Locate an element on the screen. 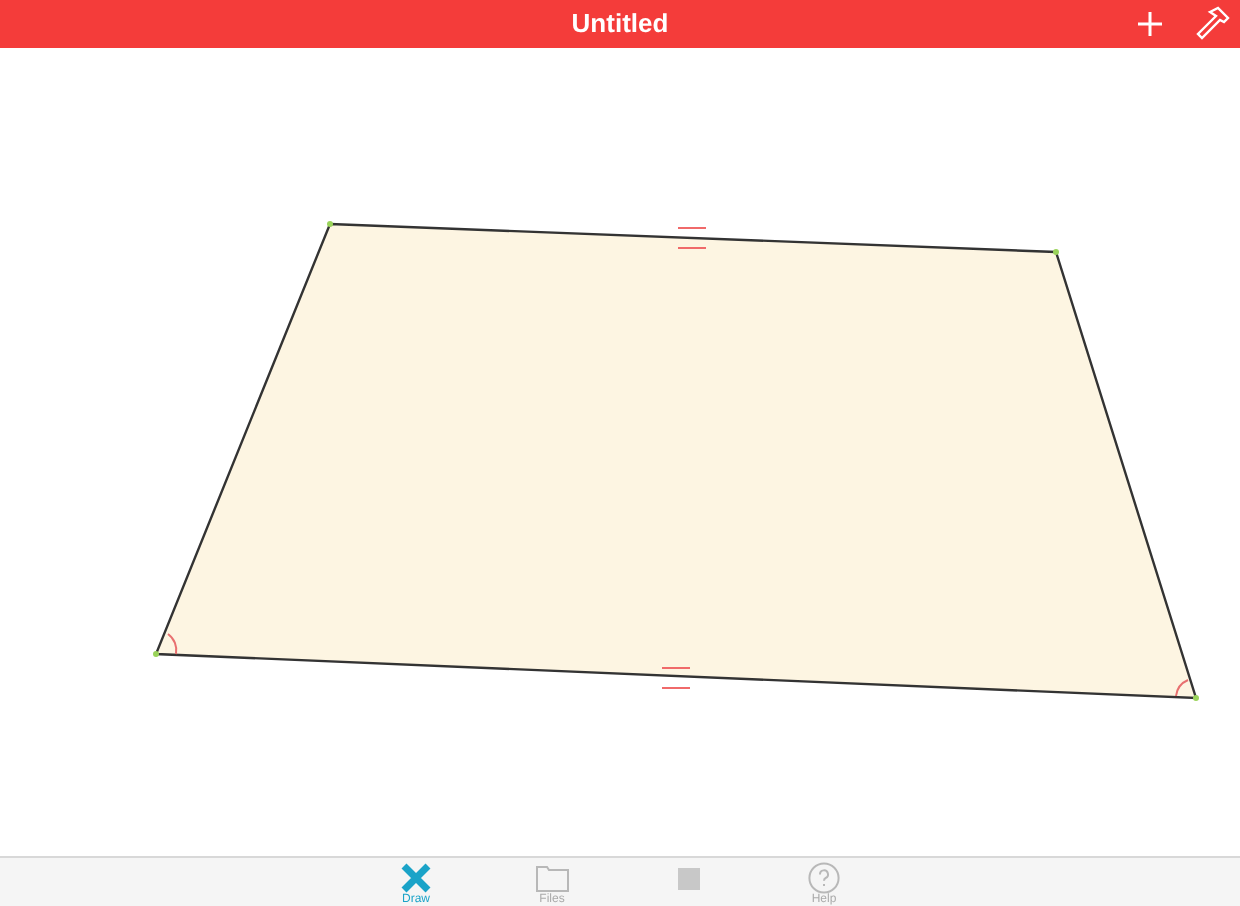  square-icon is located at coordinates (688, 878).